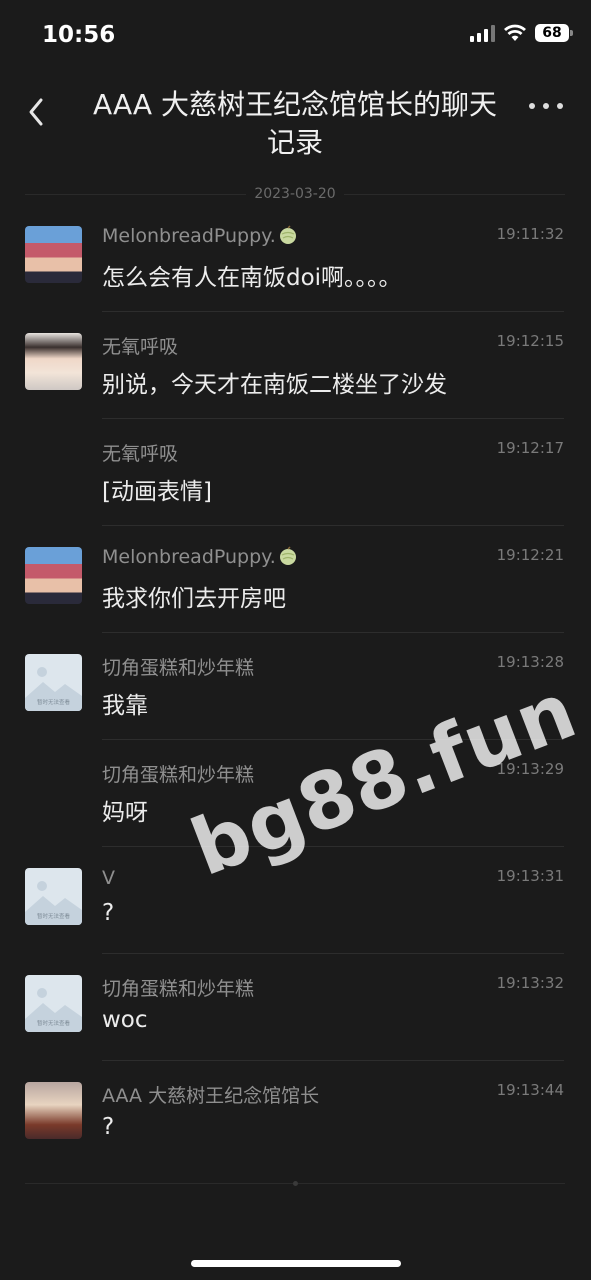 This screenshot has width=591, height=1280. Describe the element at coordinates (295, 579) in the screenshot. I see `message-row: MelonbreadPuppy. 19:12:21 我求你们去开房吧` at that location.